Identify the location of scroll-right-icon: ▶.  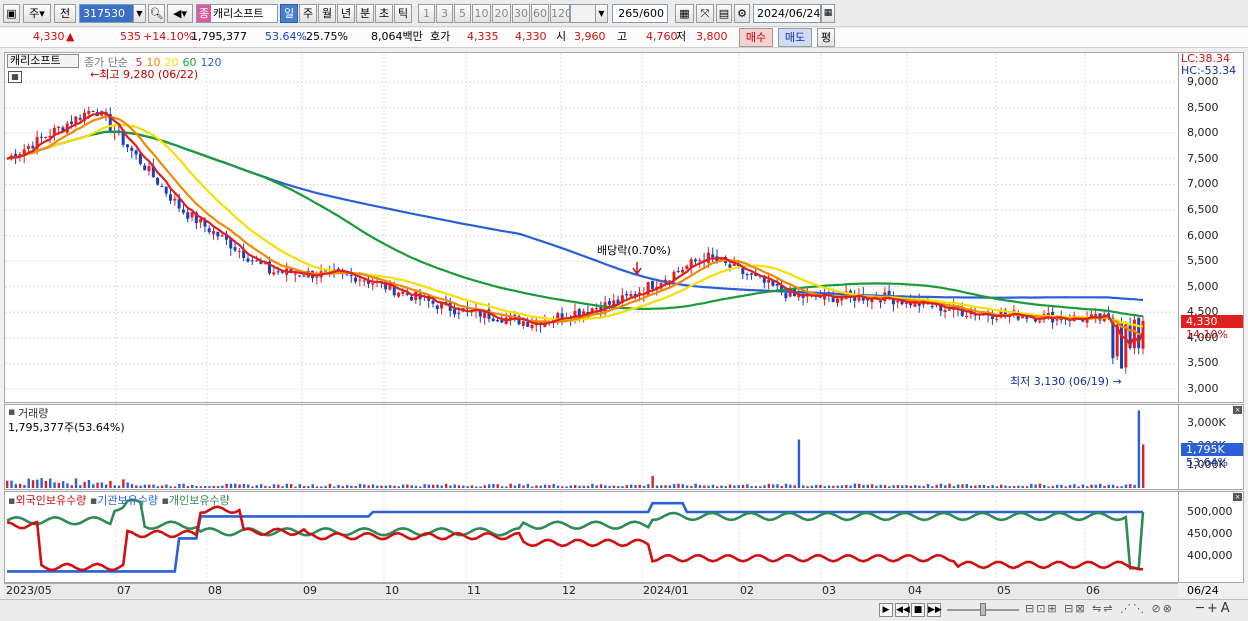
(886, 610).